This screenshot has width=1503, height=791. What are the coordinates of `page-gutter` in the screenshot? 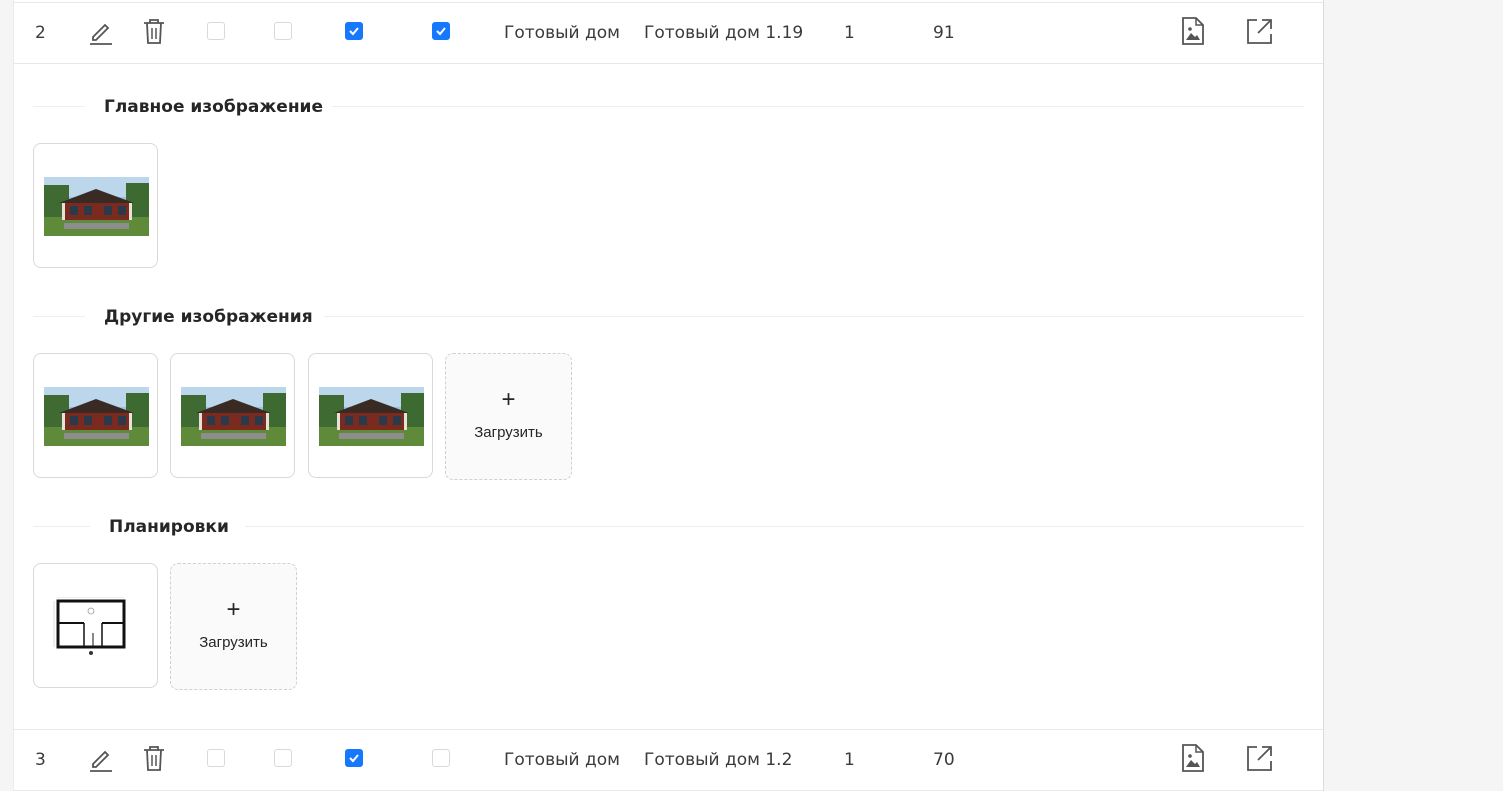 It's located at (6, 395).